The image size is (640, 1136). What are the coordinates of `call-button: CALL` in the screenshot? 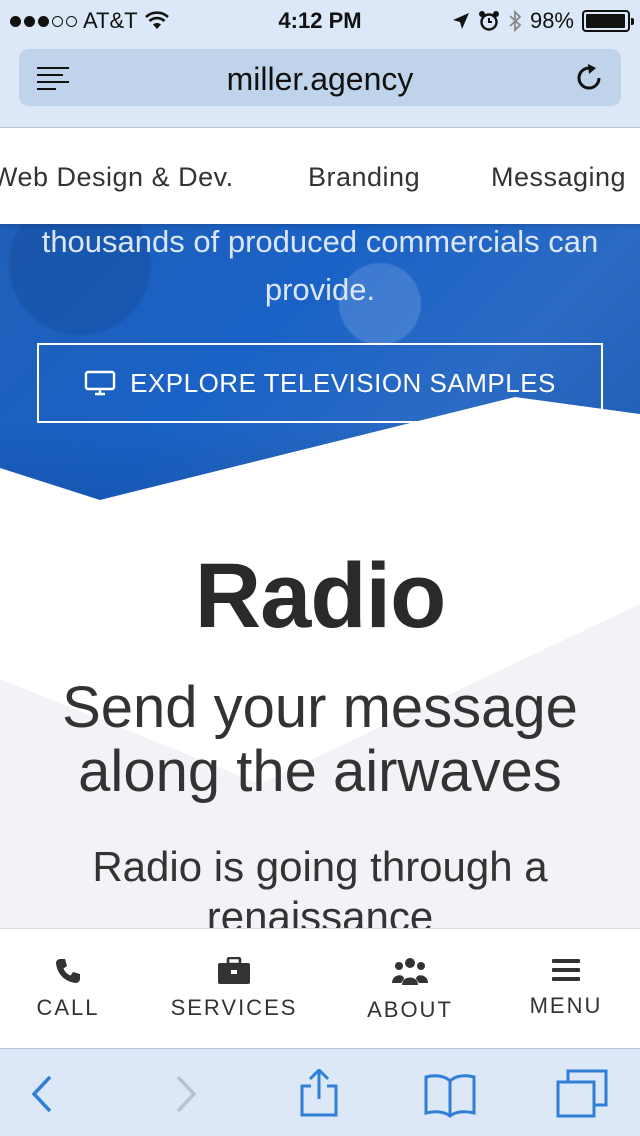 It's located at (74, 989).